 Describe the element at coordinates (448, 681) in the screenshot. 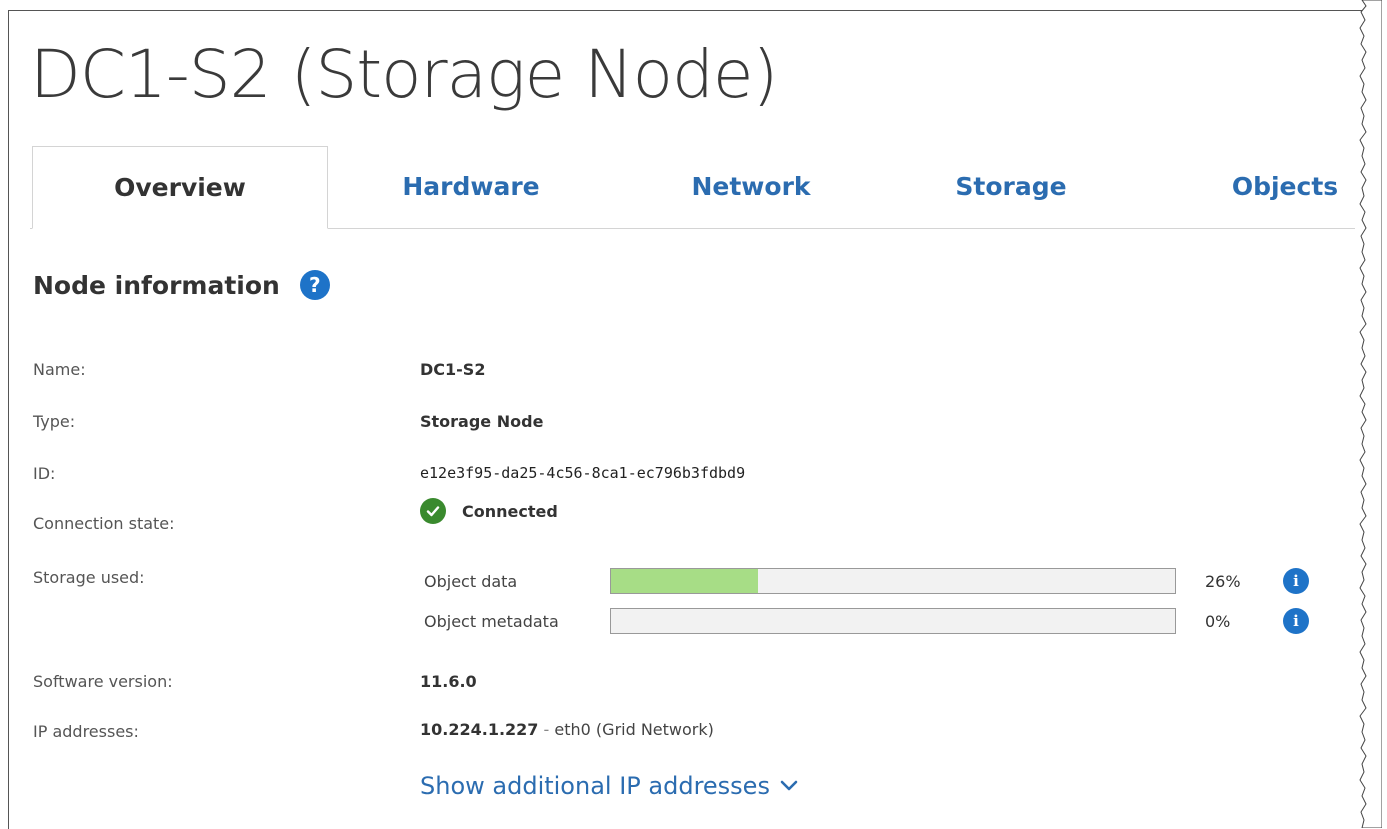

I see `software-version-value: 11.6.0` at that location.